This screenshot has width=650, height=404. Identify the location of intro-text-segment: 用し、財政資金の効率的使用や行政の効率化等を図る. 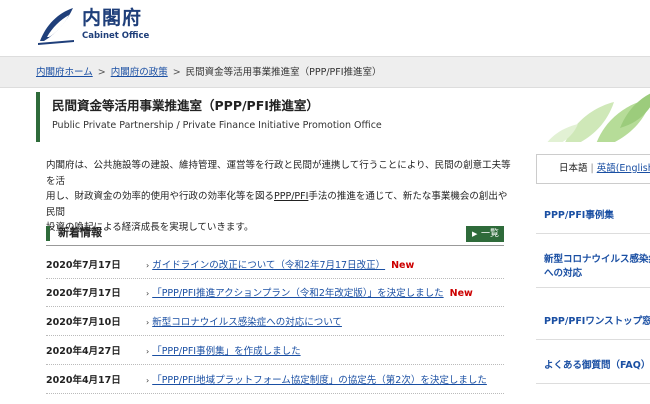
(160, 197).